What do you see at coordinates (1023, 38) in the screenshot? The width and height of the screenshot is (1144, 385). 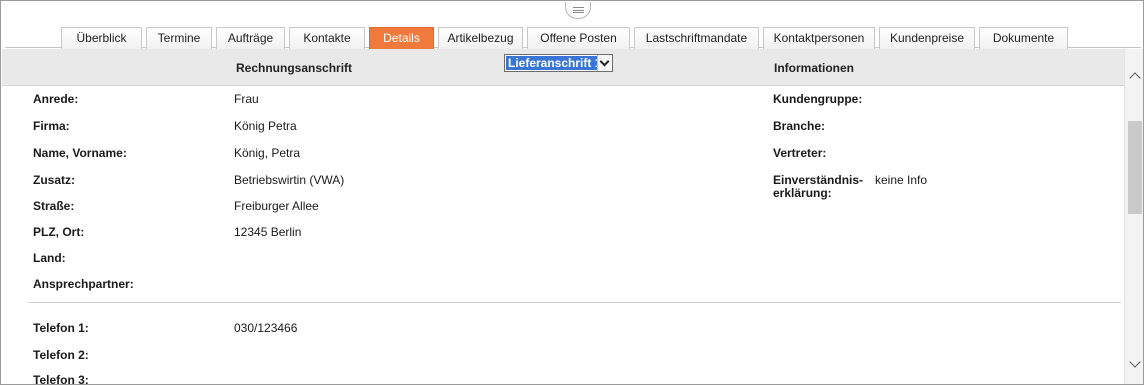 I see `tab-dokumente: Dokumente` at bounding box center [1023, 38].